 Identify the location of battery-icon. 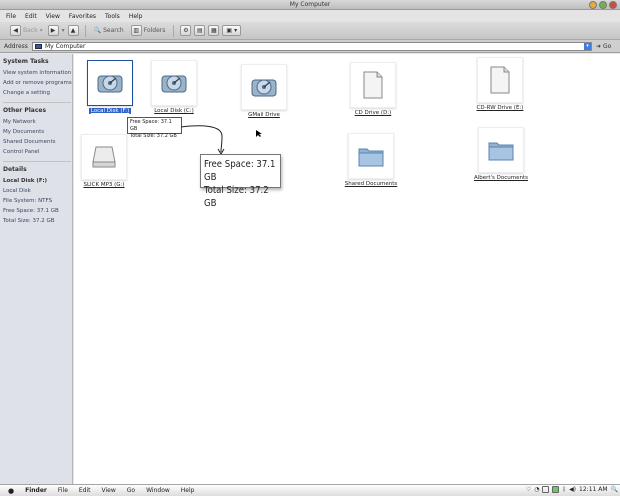
(556, 489).